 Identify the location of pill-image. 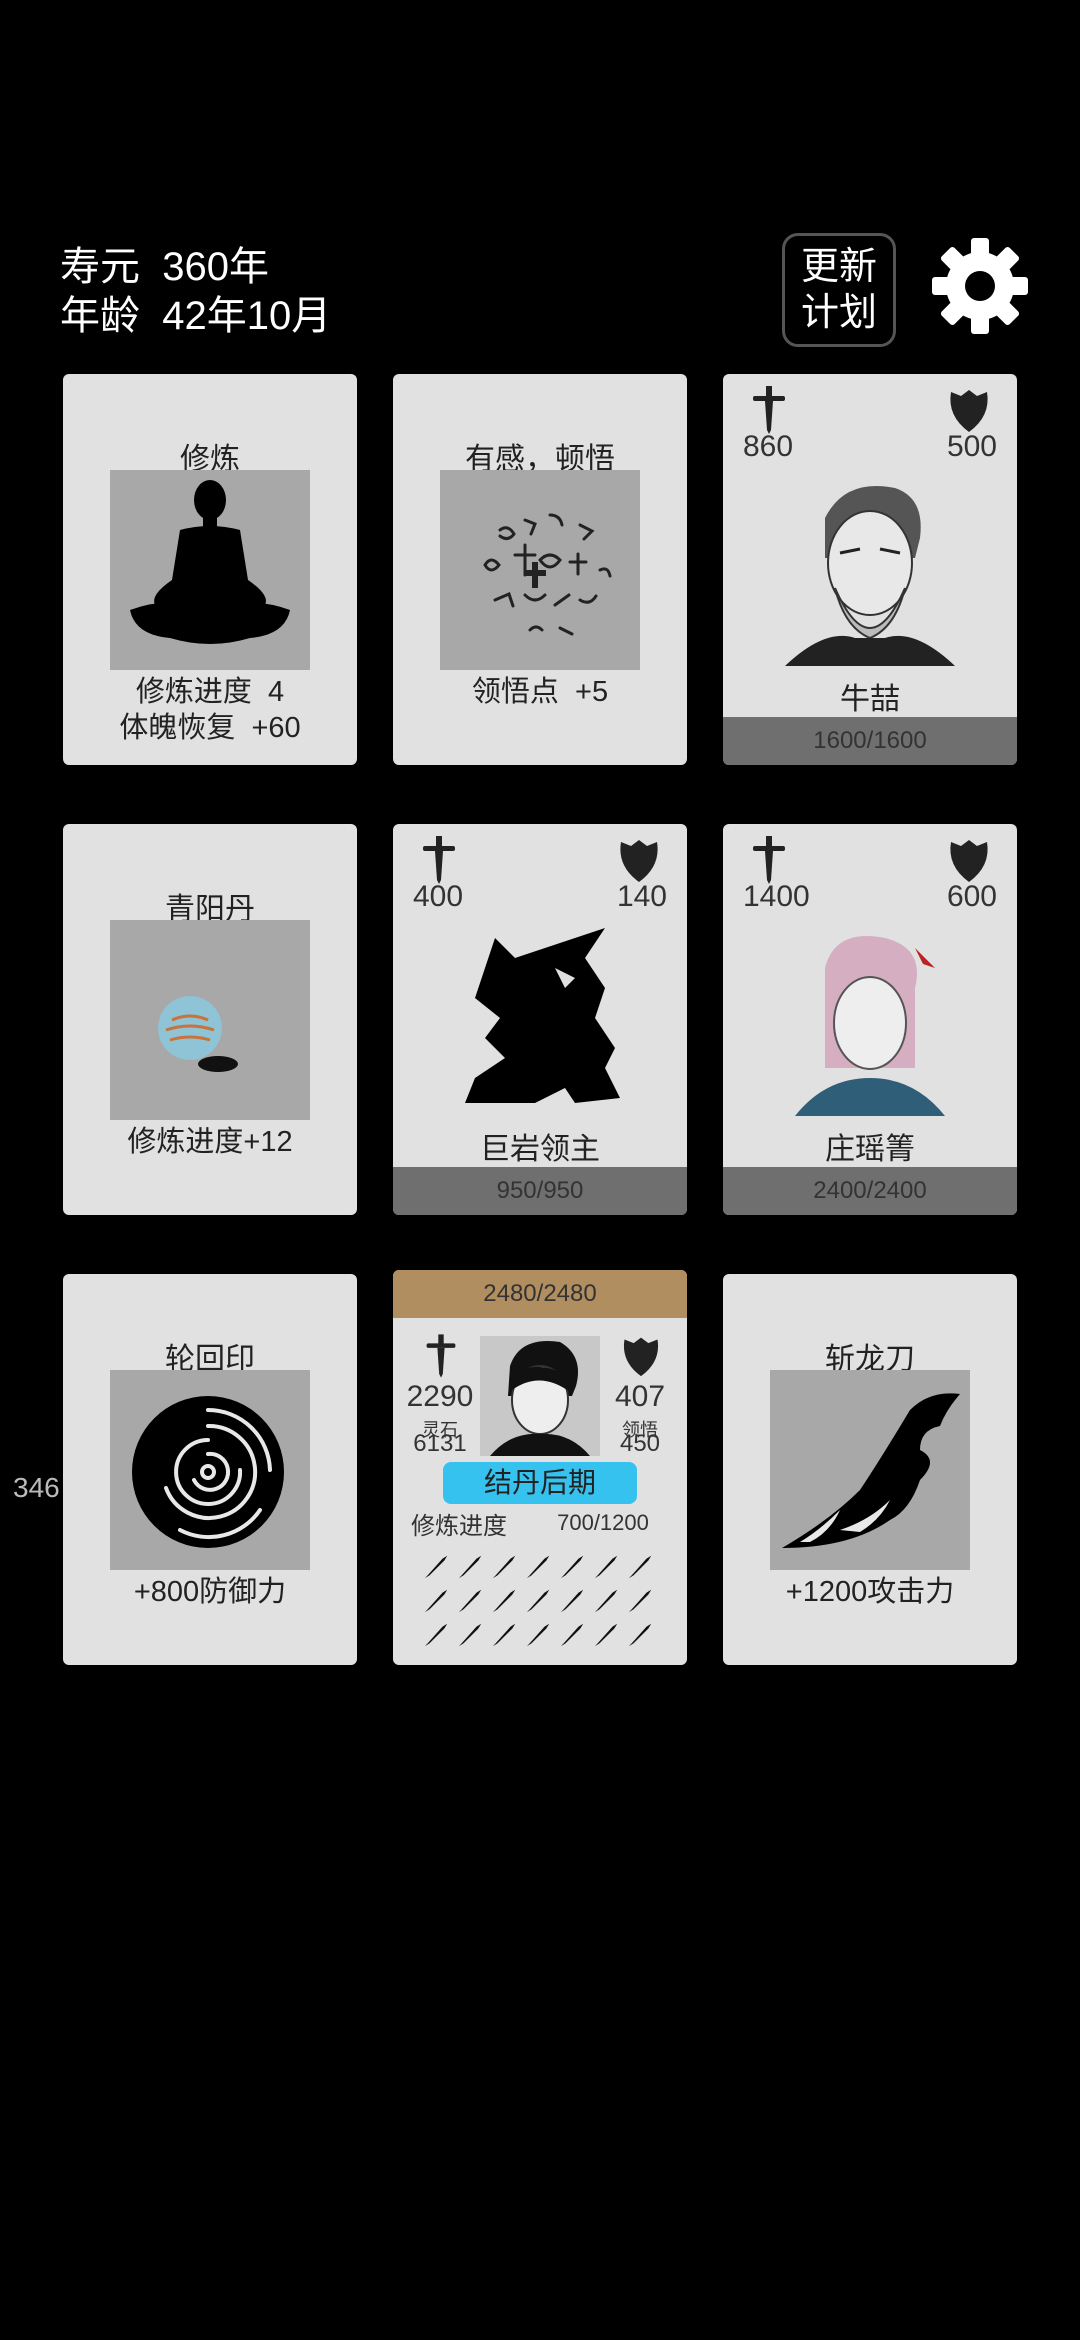
(210, 1020).